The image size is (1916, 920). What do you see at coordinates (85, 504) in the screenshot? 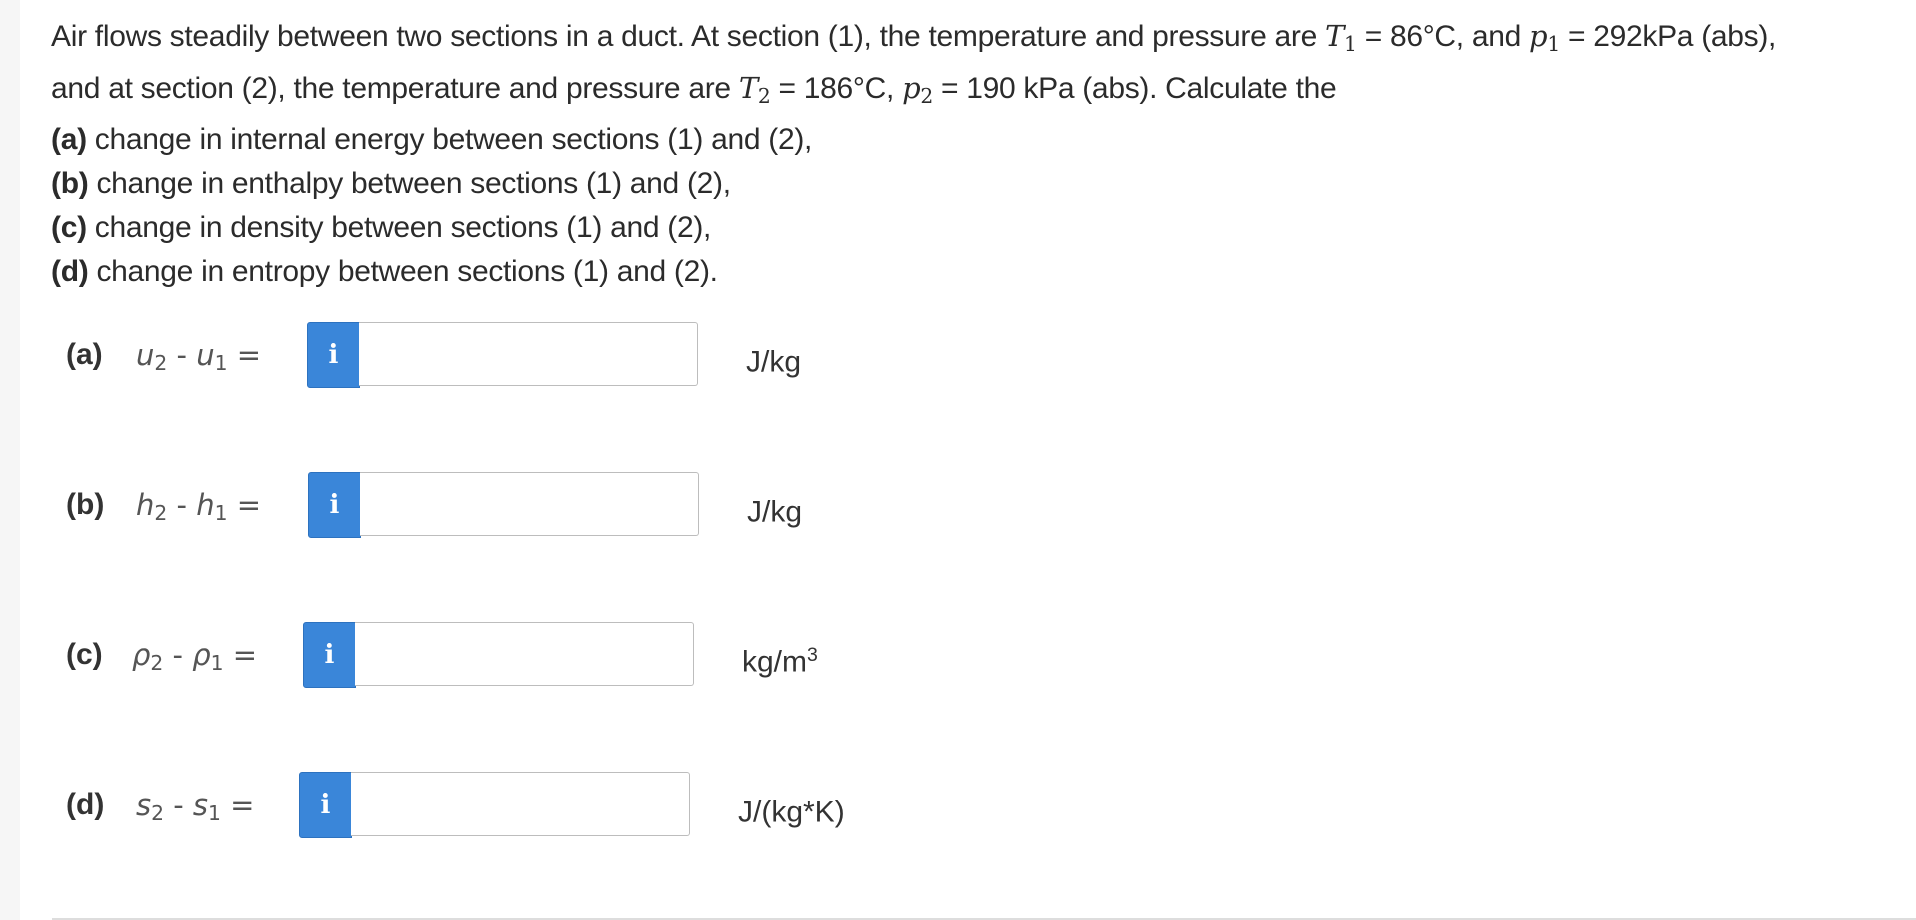
I see `answer-label-b: (b)` at bounding box center [85, 504].